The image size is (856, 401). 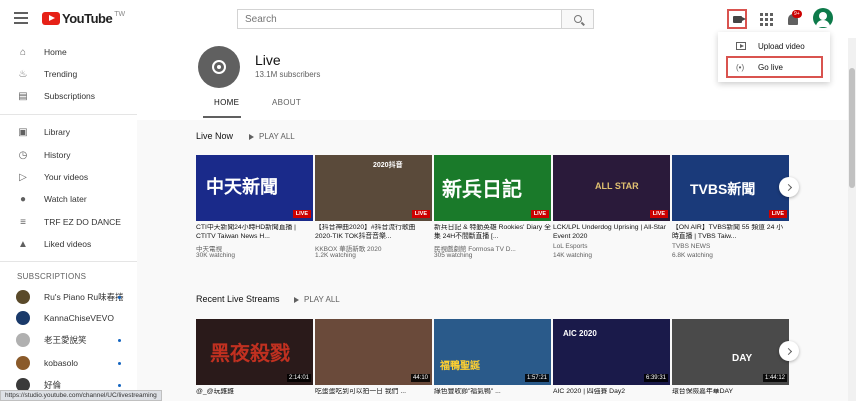 I want to click on thumbnail-text: 福鴨聖誕, so click(x=460, y=366).